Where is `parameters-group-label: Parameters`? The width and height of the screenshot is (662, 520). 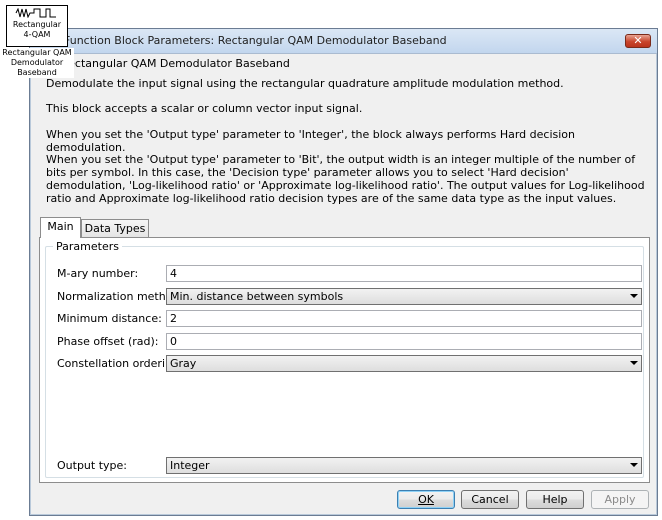
parameters-group-label: Parameters is located at coordinates (87, 246).